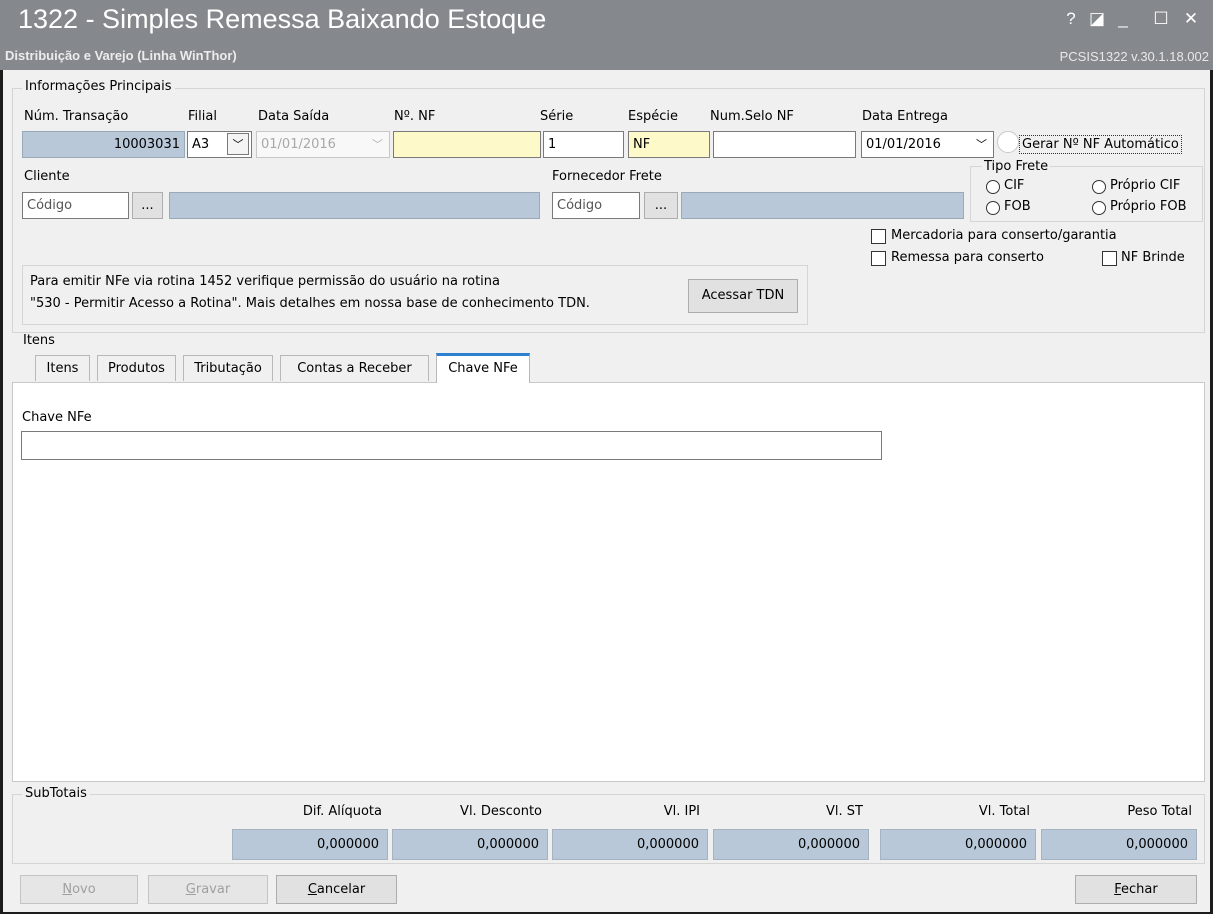 The width and height of the screenshot is (1213, 914). Describe the element at coordinates (1159, 811) in the screenshot. I see `peso-total-label: Peso Total` at that location.